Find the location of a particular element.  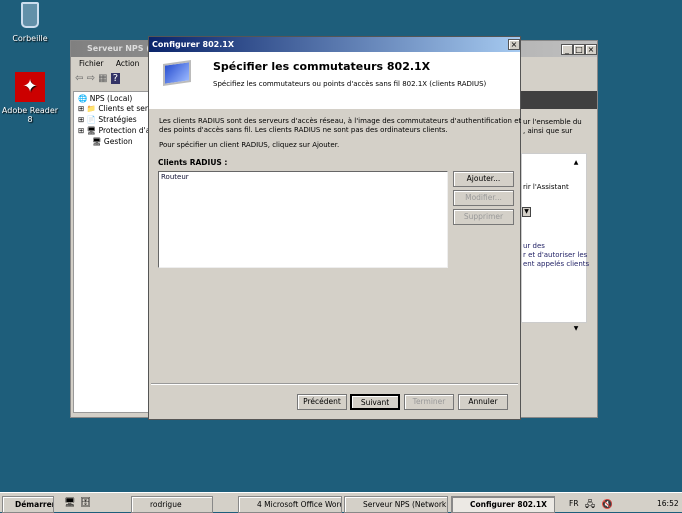

menu-action: Action is located at coordinates (128, 63).